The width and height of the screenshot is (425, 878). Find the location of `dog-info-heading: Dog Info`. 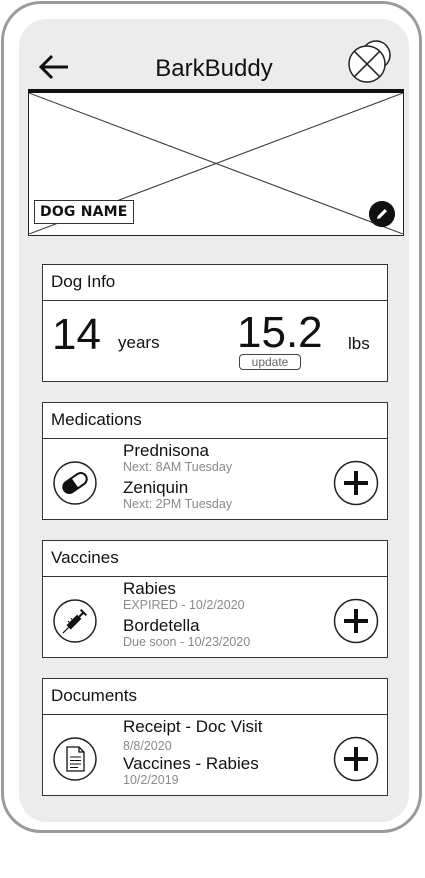

dog-info-heading: Dog Info is located at coordinates (215, 283).